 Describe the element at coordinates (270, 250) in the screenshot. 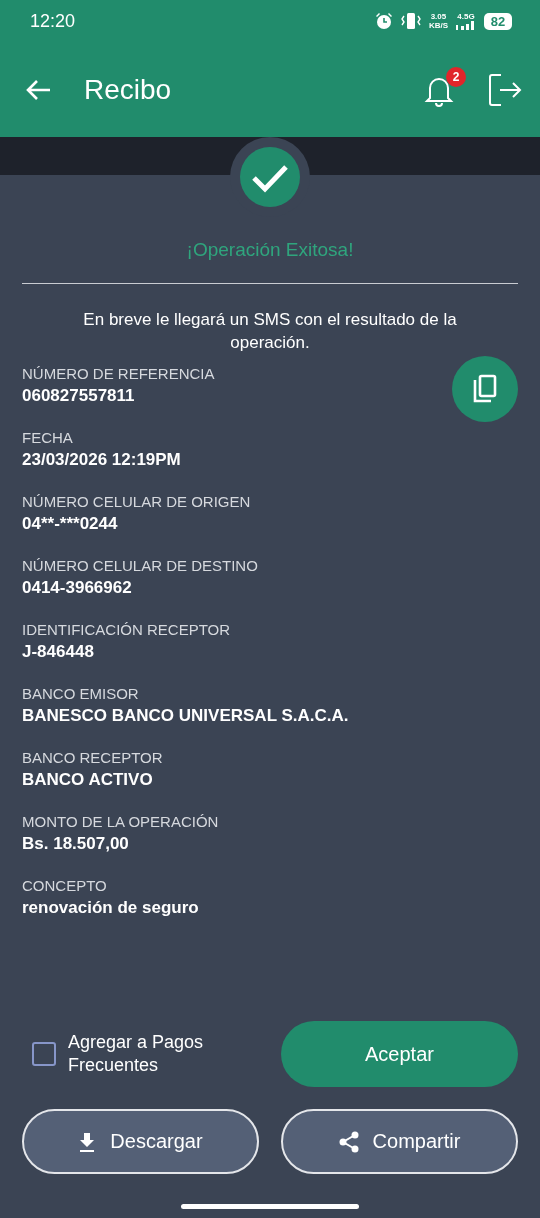

I see `success-title: ¡Operación Exitosa!` at that location.